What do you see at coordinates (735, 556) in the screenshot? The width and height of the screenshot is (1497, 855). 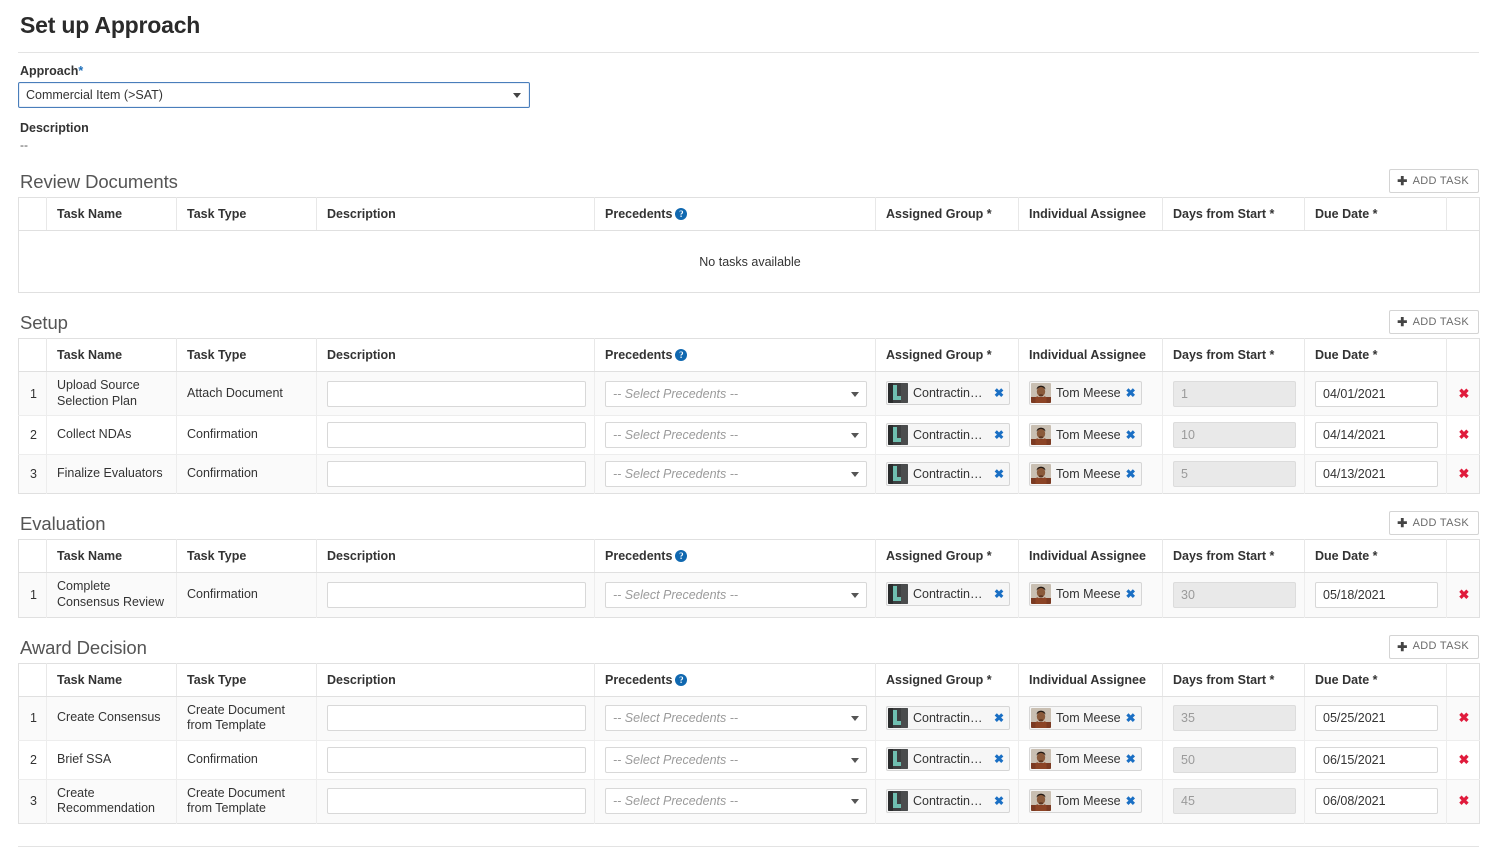 I see `column-precedents: Precedents?` at bounding box center [735, 556].